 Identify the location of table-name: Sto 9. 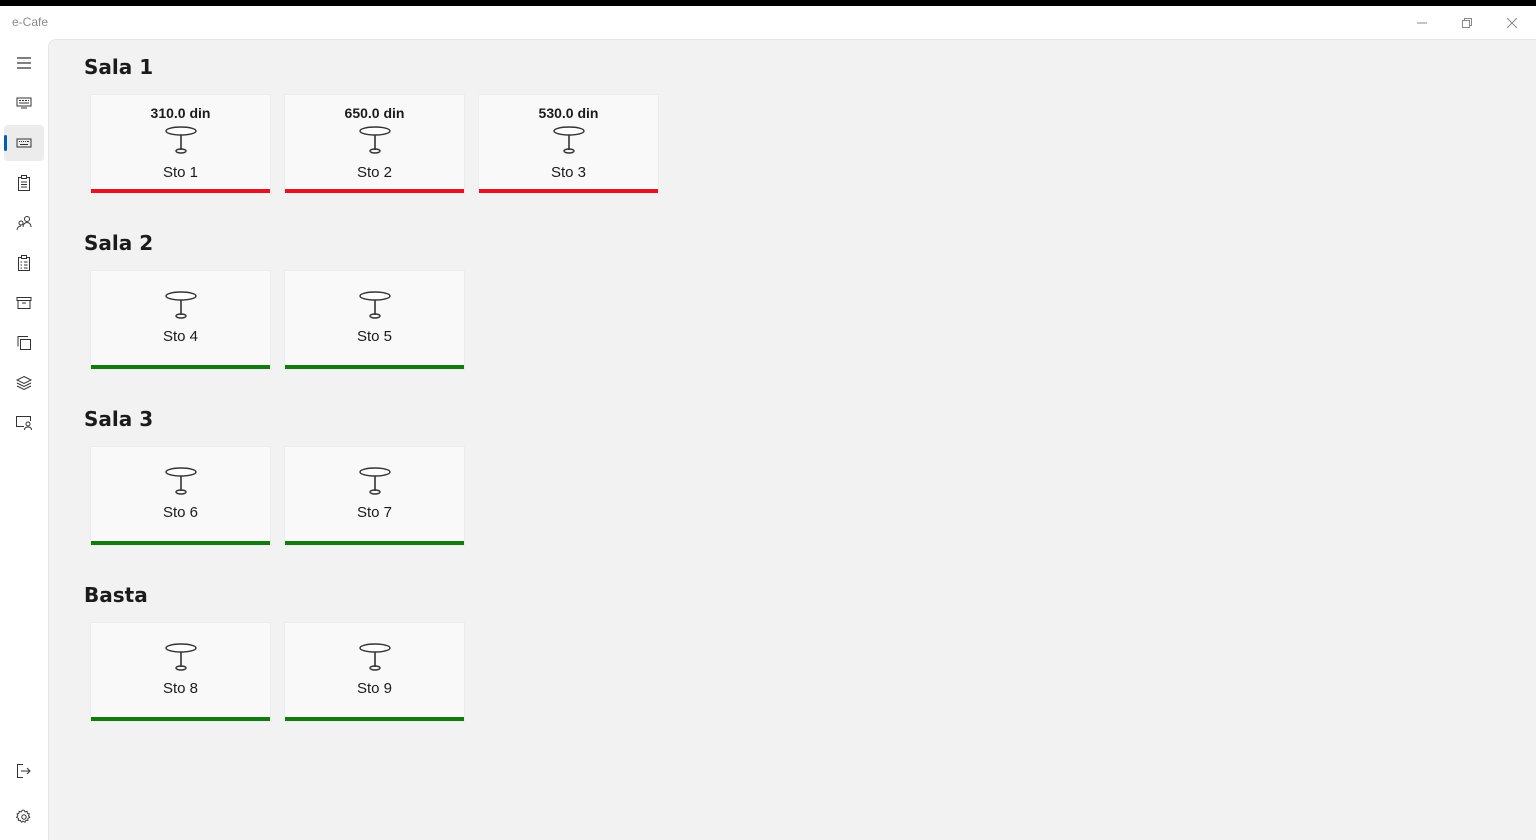
(374, 688).